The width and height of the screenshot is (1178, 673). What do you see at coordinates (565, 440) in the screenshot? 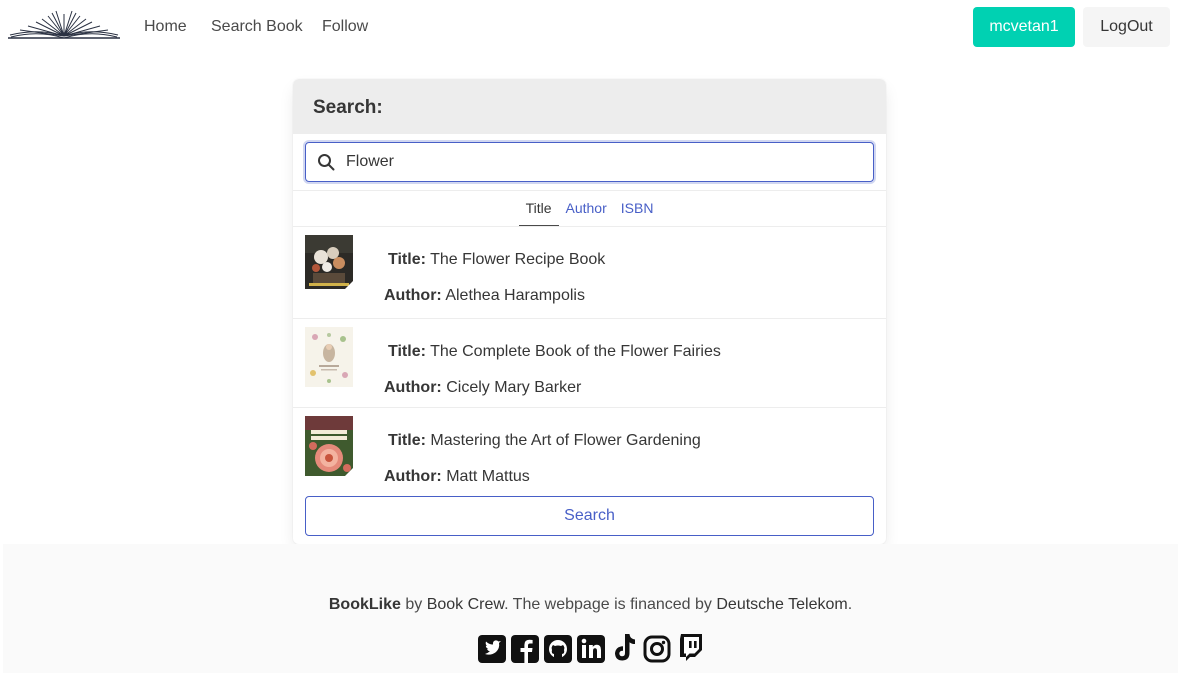
I see `result-title-value: Mastering the Art of Flower Gardening` at bounding box center [565, 440].